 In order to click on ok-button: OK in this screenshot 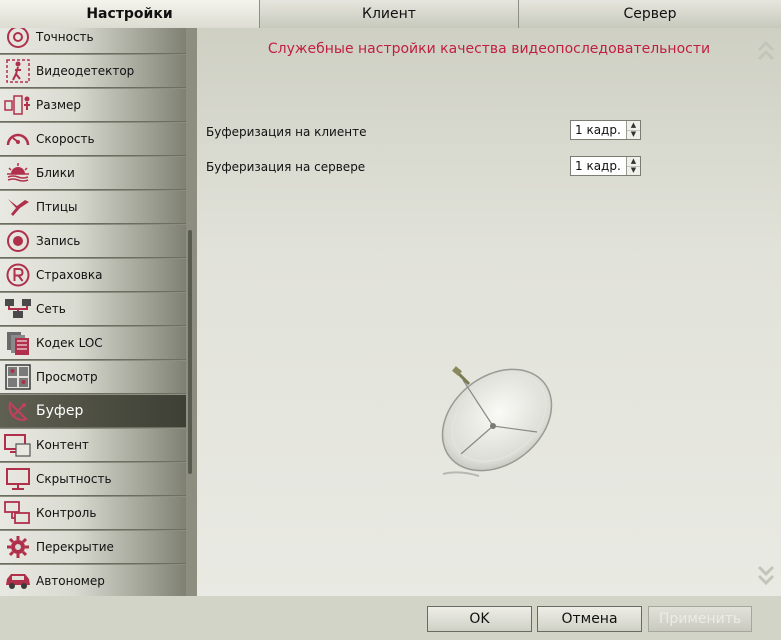, I will do `click(479, 619)`.